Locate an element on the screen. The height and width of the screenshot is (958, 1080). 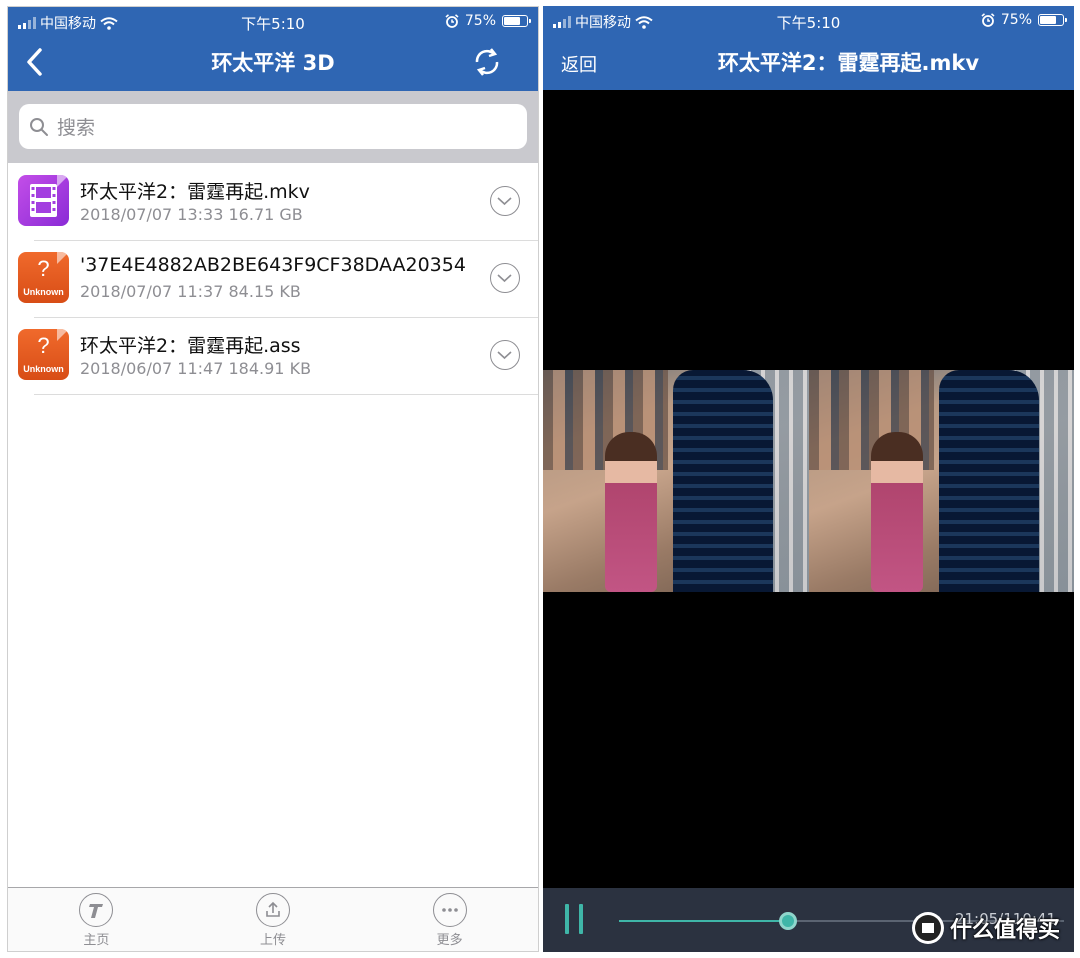
video-title: 环太平洋2：雷霆再起.mkv is located at coordinates (848, 63).